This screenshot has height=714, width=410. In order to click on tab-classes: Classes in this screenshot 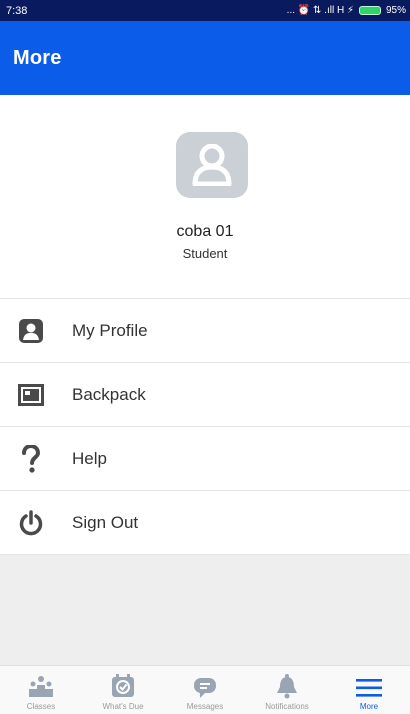, I will do `click(41, 690)`.